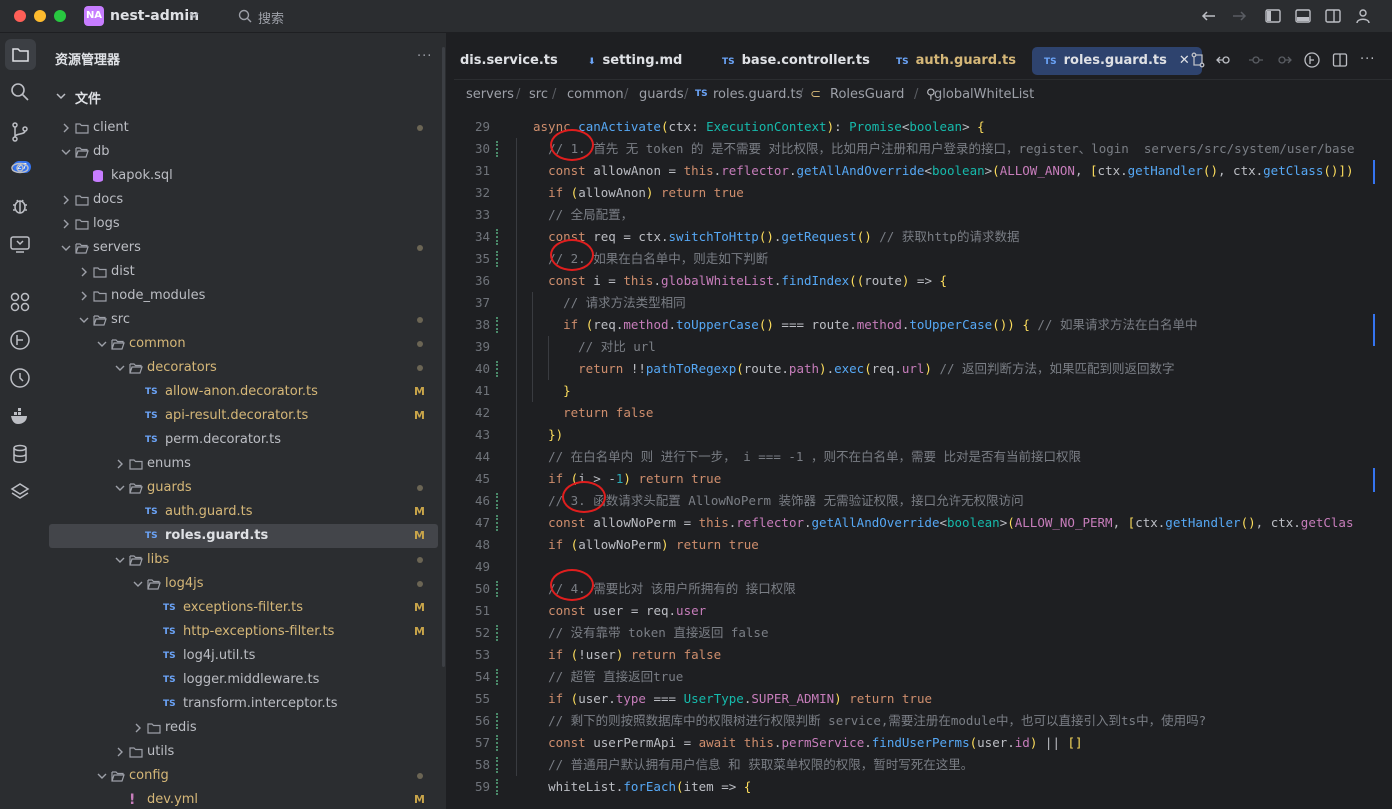  What do you see at coordinates (243, 176) in the screenshot?
I see `tree-file: kapok.sql` at bounding box center [243, 176].